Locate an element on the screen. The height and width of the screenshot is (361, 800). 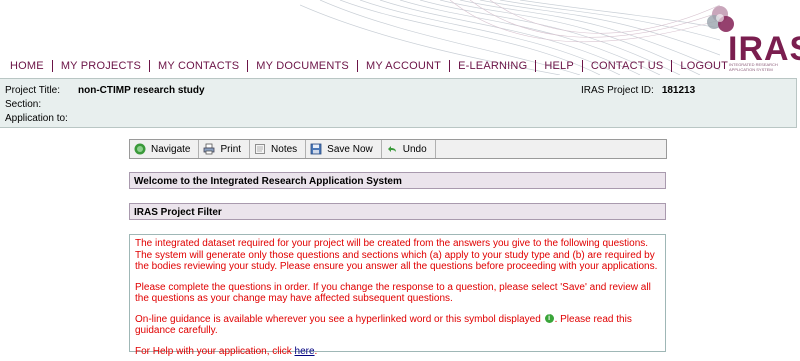
nav-my-projects: MY PROJECTS is located at coordinates (101, 66).